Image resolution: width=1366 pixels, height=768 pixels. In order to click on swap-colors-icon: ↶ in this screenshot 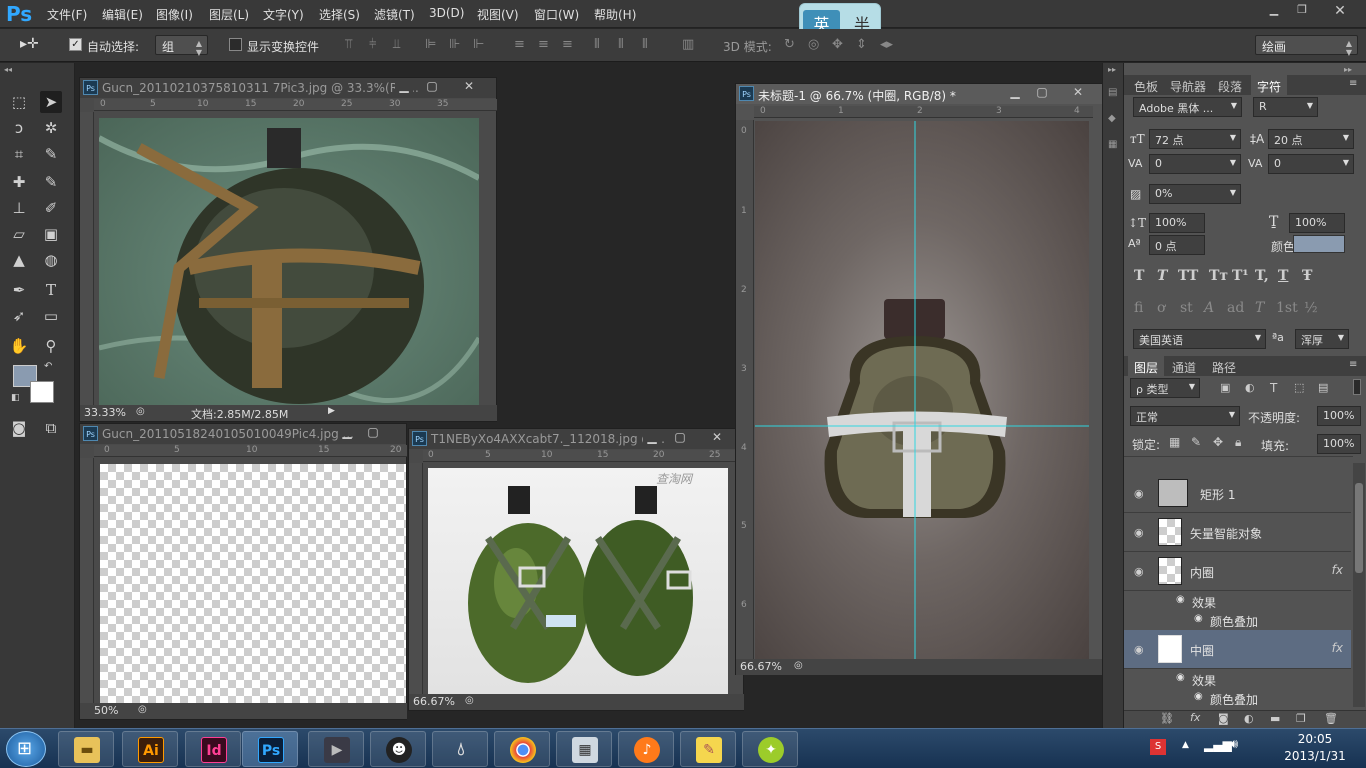, I will do `click(48, 366)`.